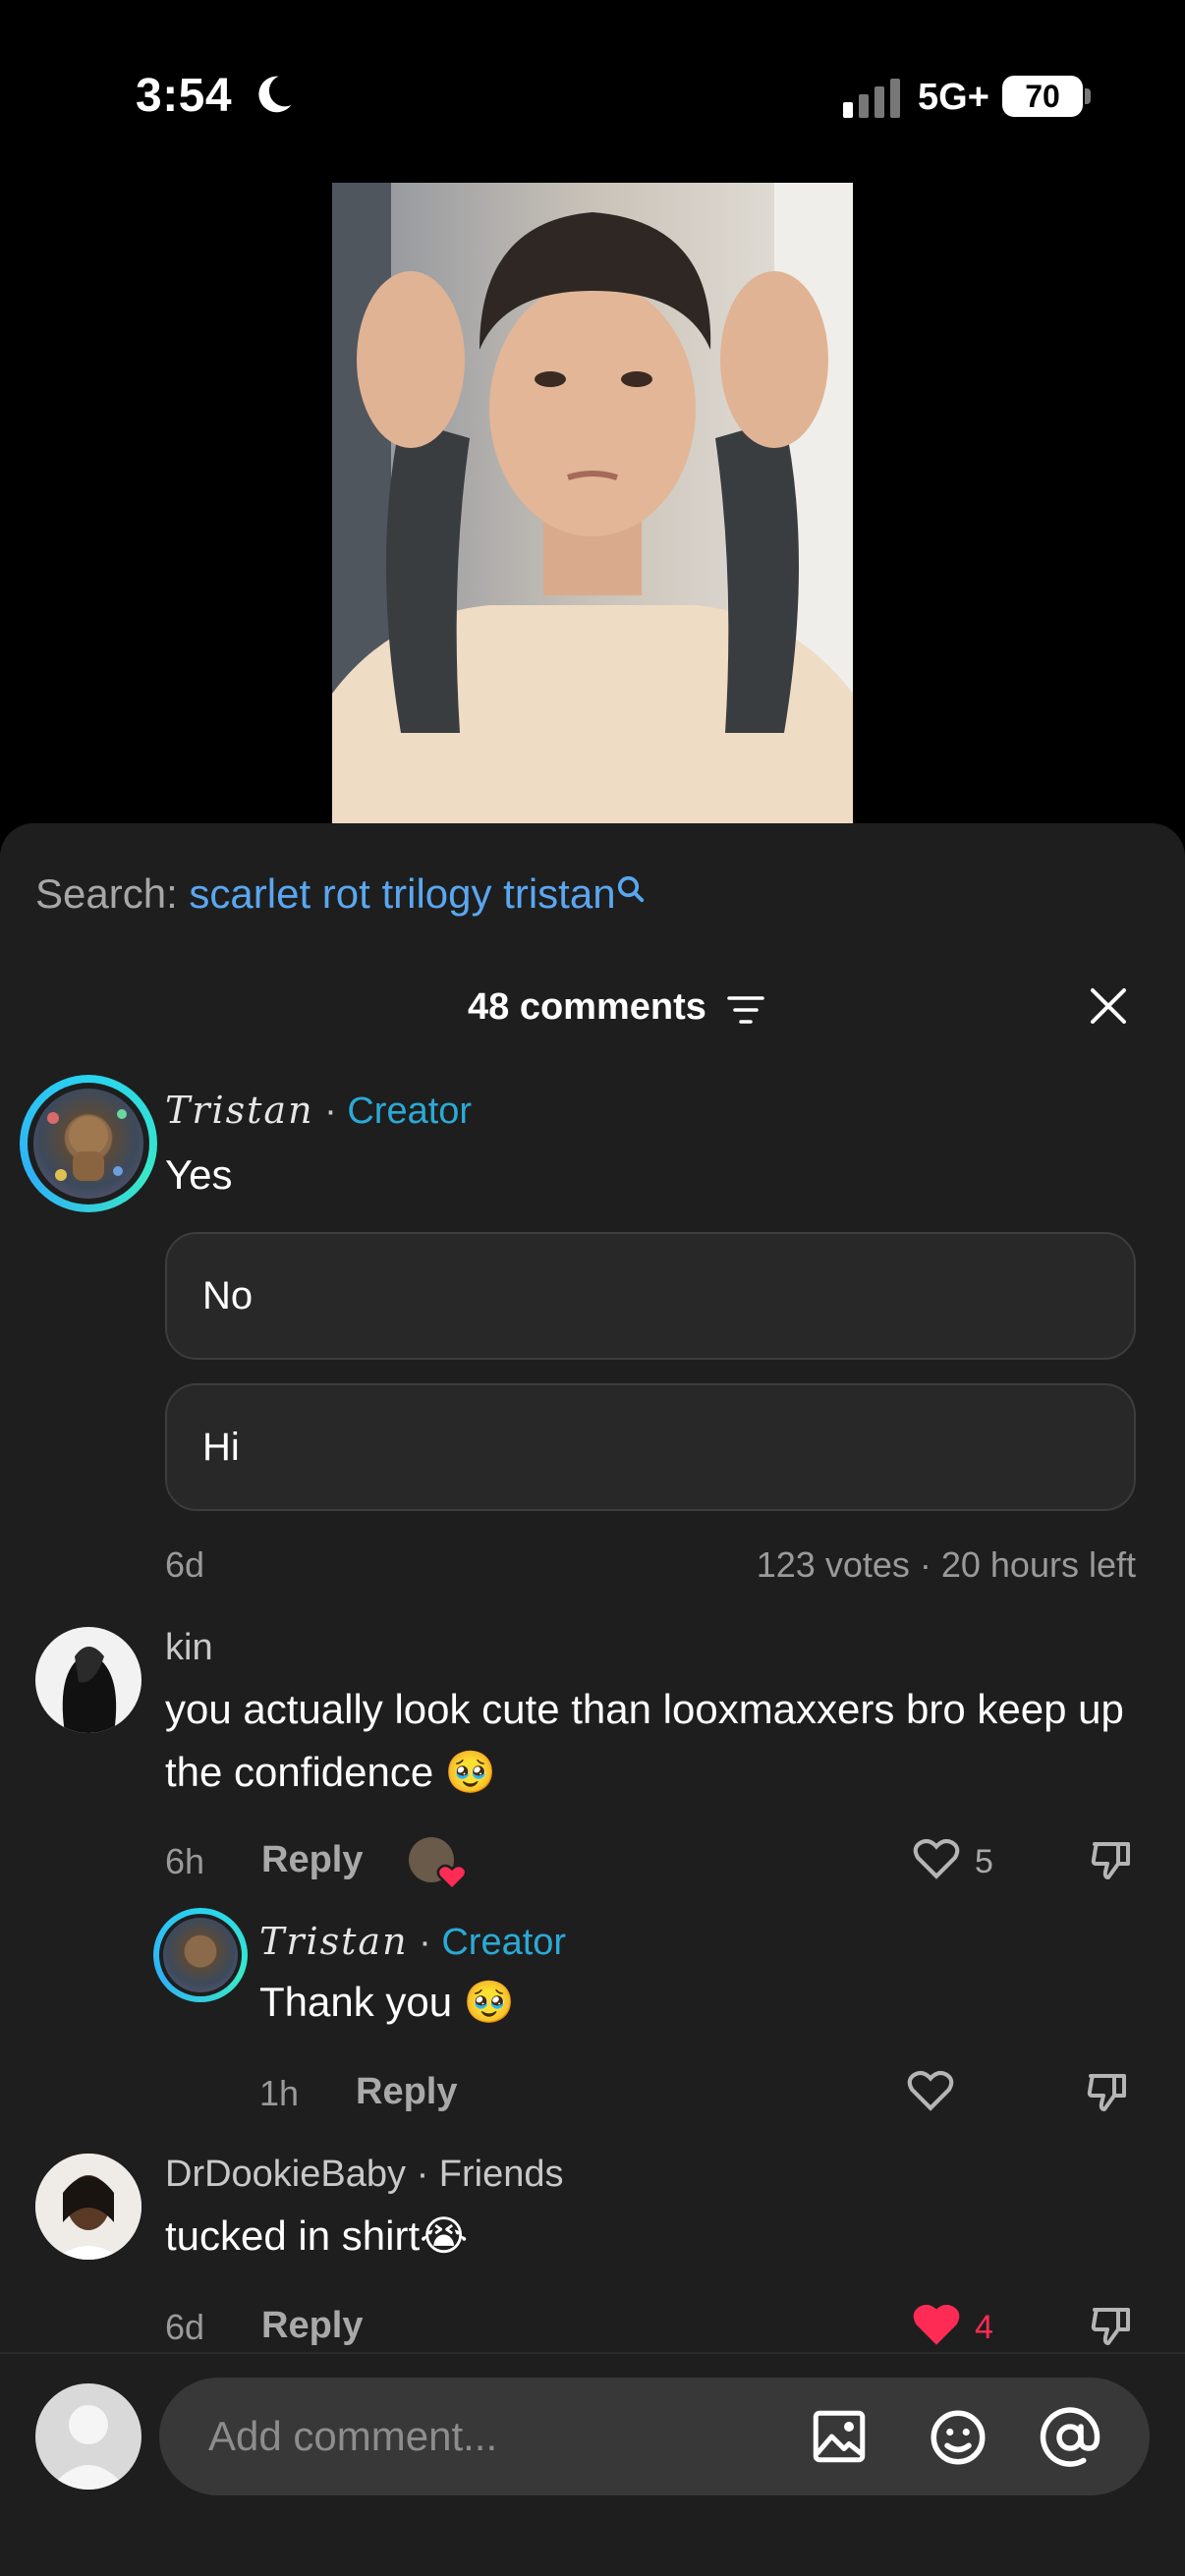  Describe the element at coordinates (199, 1174) in the screenshot. I see `comment-text: Yes` at that location.